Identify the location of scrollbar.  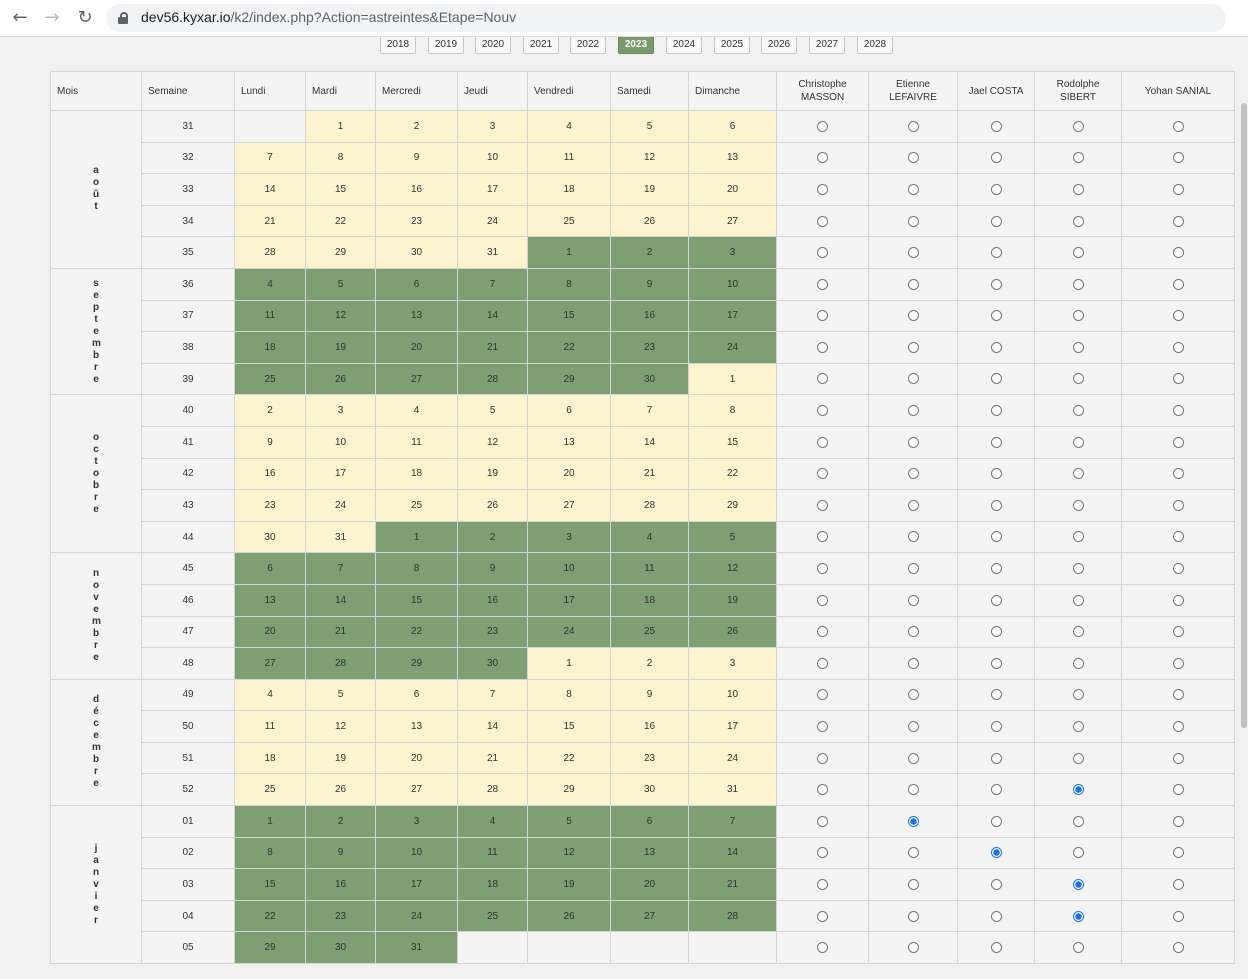
(1244, 508).